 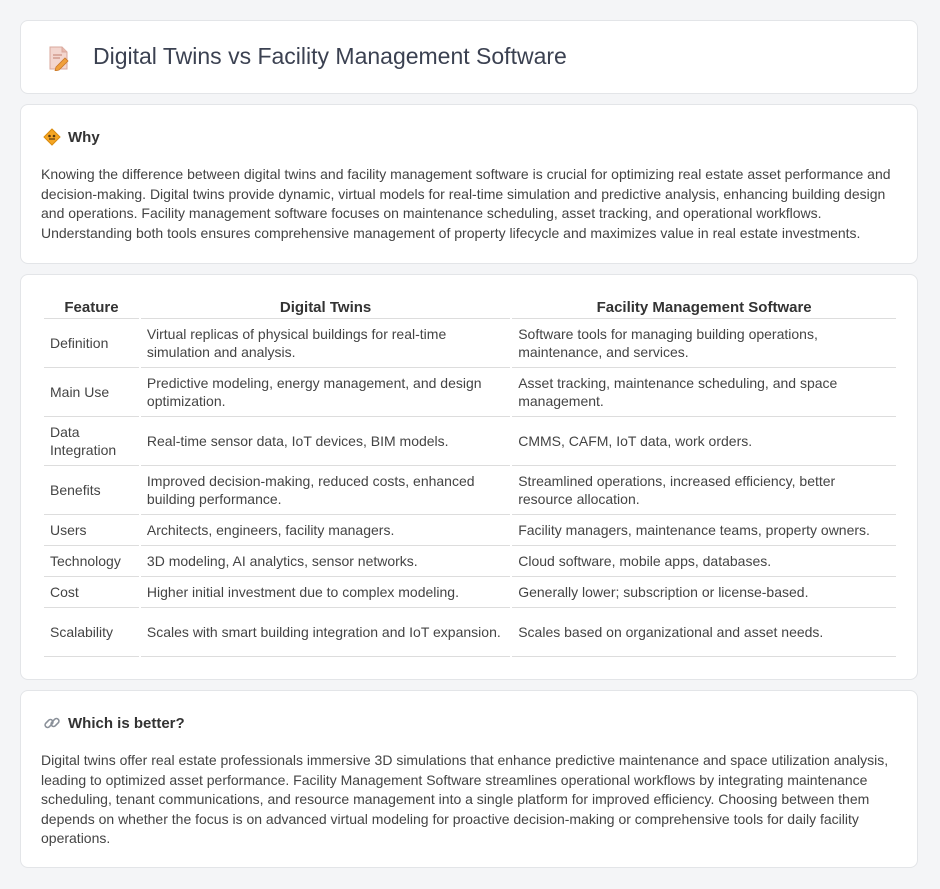 What do you see at coordinates (126, 723) in the screenshot?
I see `better-title: Which is better?` at bounding box center [126, 723].